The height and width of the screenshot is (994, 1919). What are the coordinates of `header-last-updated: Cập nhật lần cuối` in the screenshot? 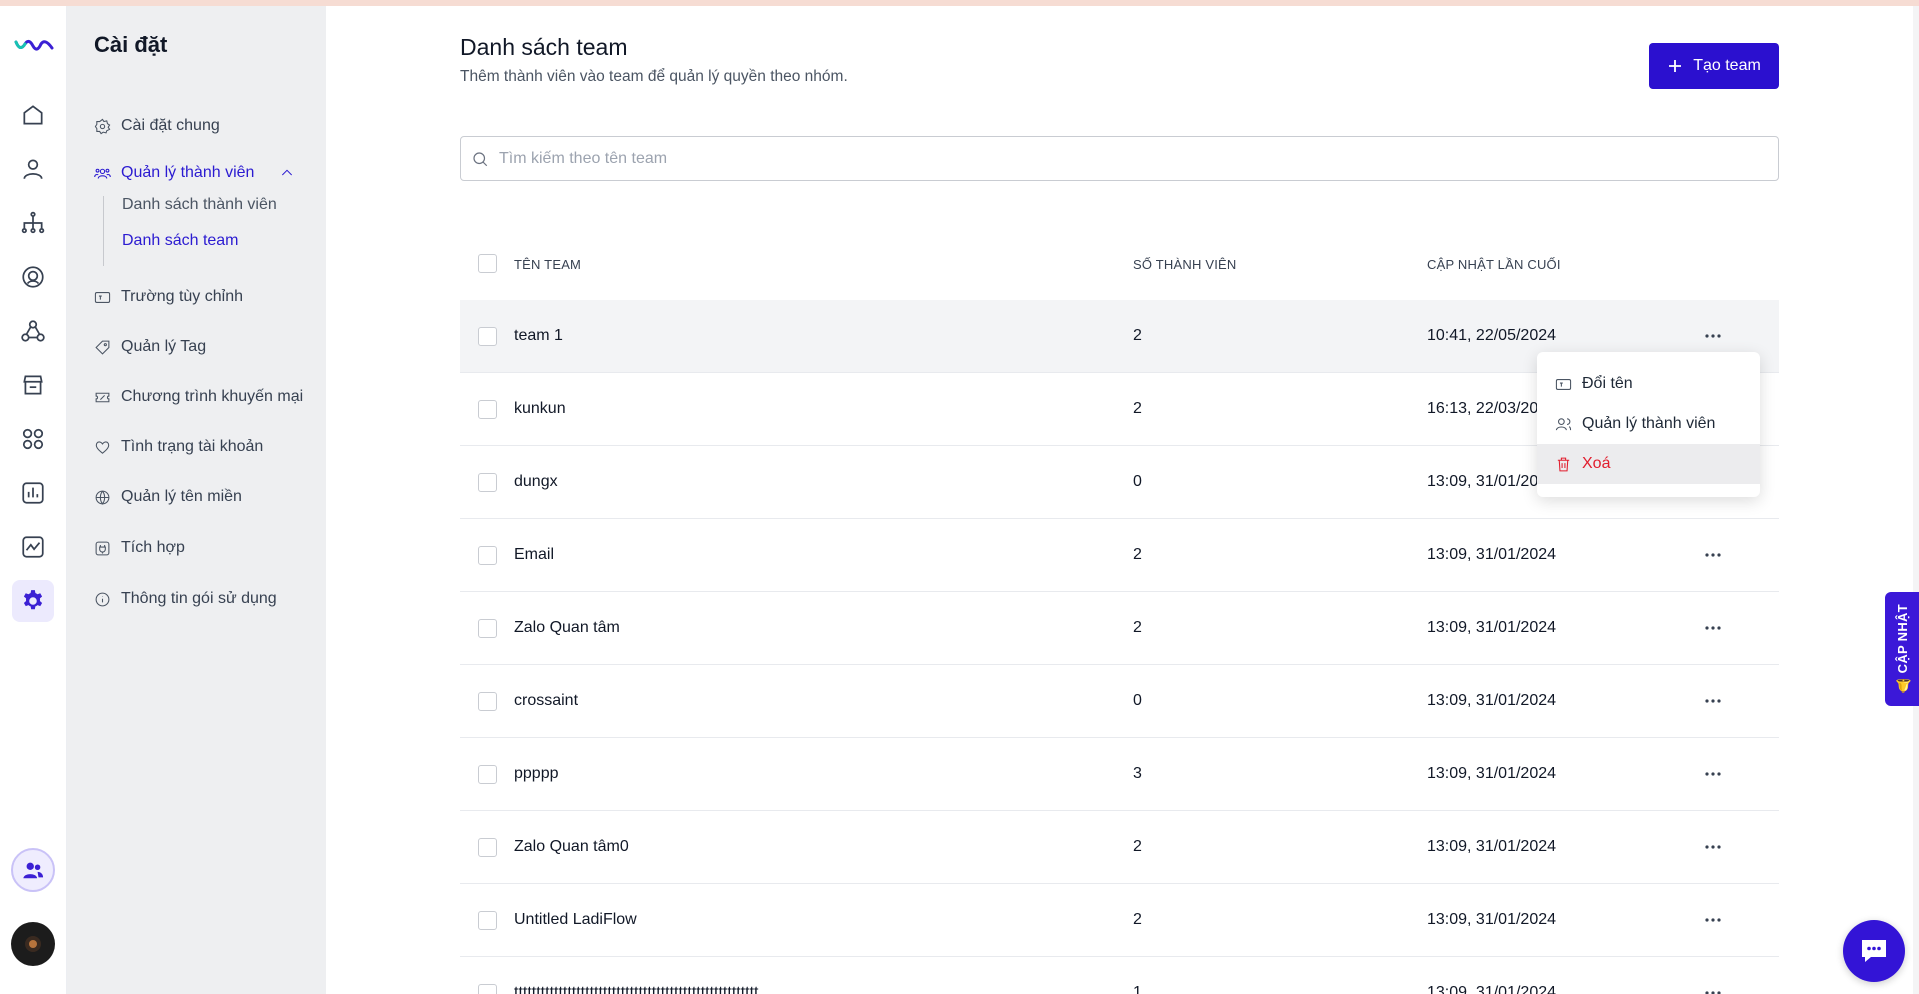 It's located at (1494, 264).